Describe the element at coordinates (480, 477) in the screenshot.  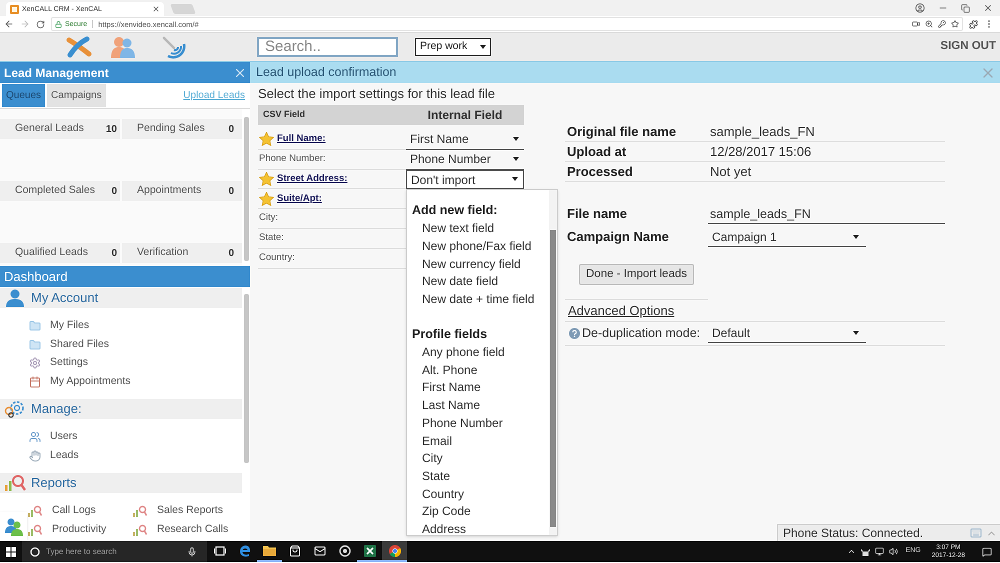
I see `dropdown-option: State` at that location.